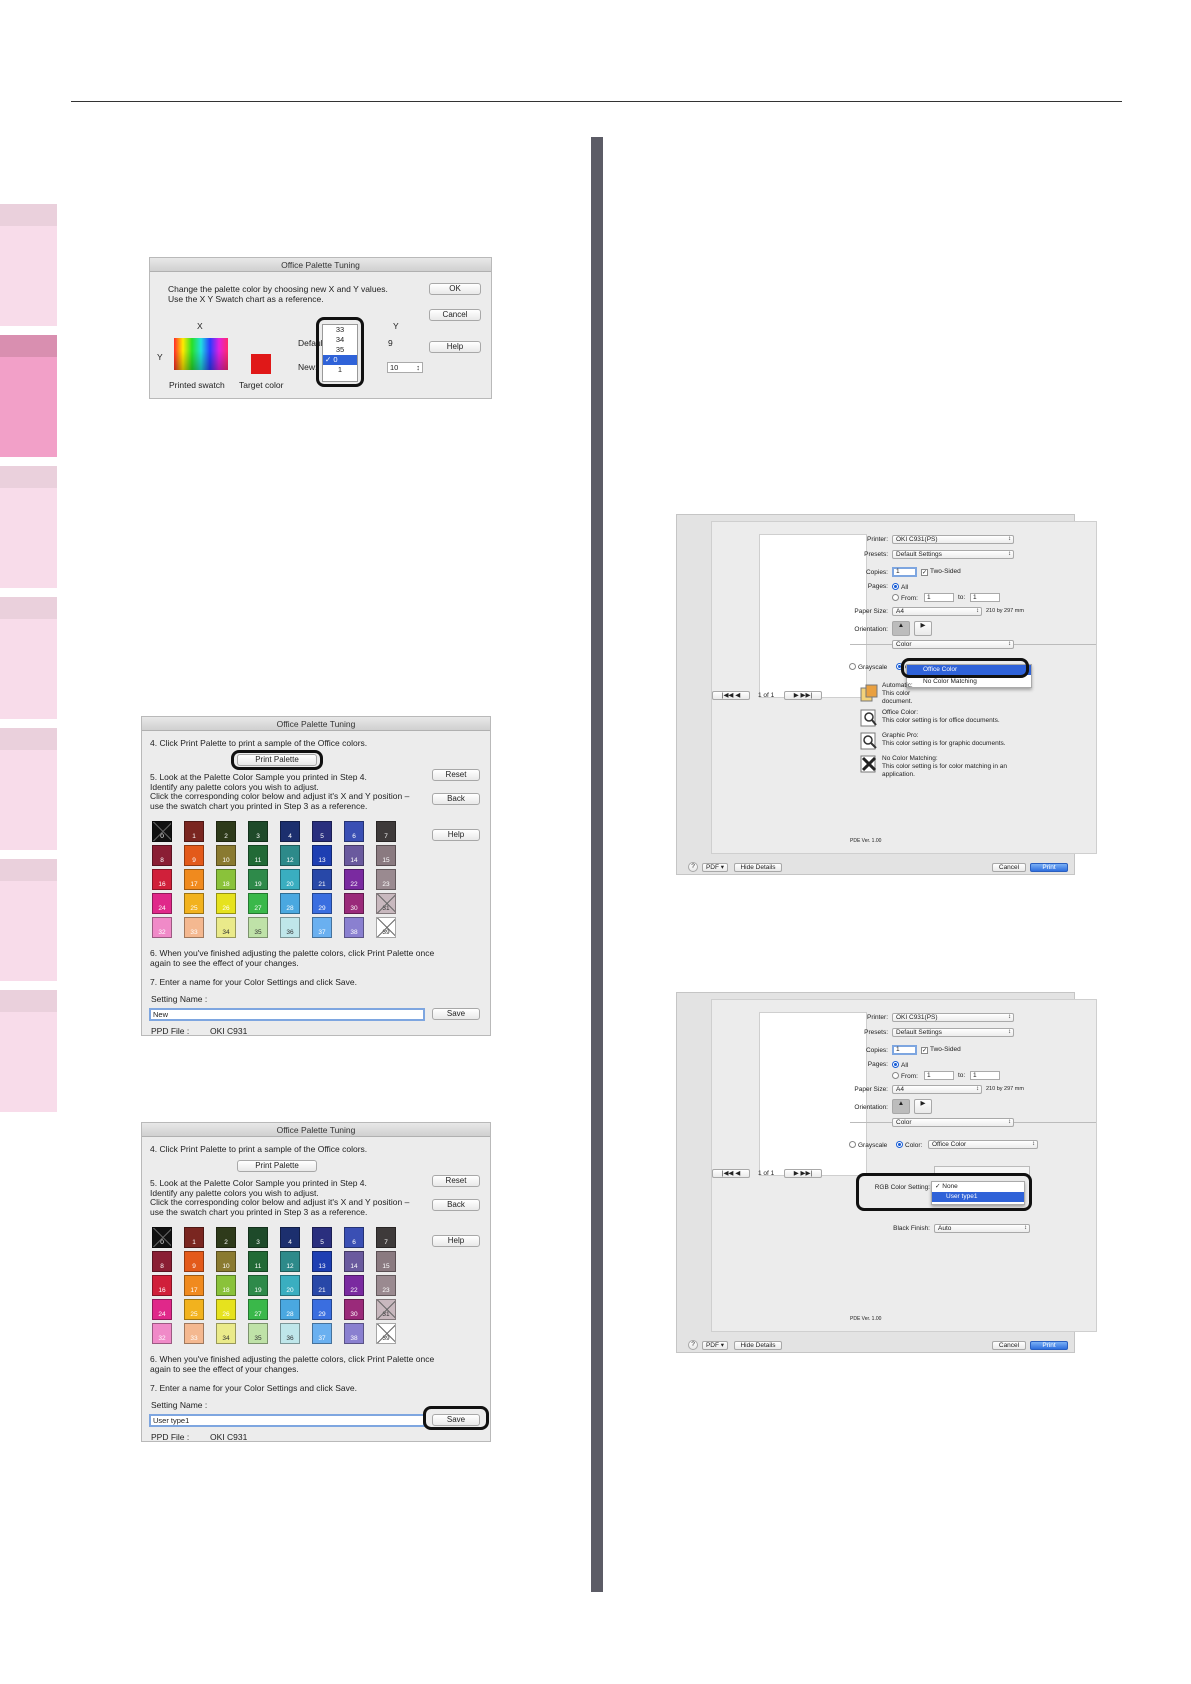  Describe the element at coordinates (693, 867) in the screenshot. I see `help-button: ?` at that location.